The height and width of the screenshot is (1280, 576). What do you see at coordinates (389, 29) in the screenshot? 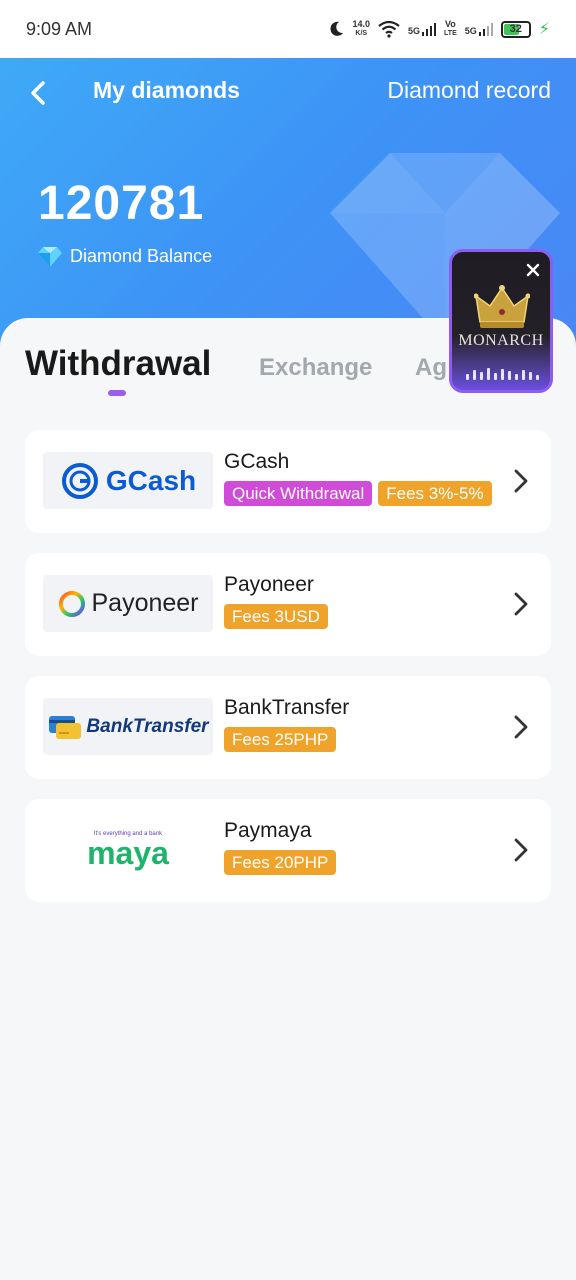
I see `wifi-icon` at bounding box center [389, 29].